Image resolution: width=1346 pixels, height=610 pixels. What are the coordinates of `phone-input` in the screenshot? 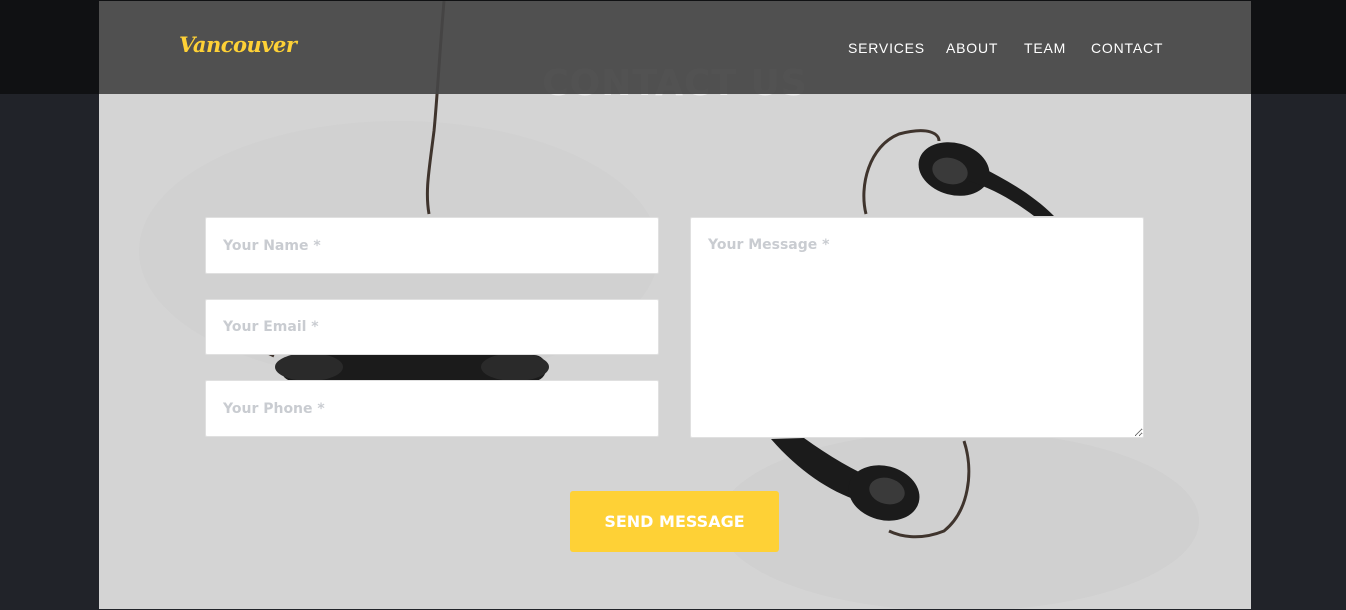 It's located at (432, 408).